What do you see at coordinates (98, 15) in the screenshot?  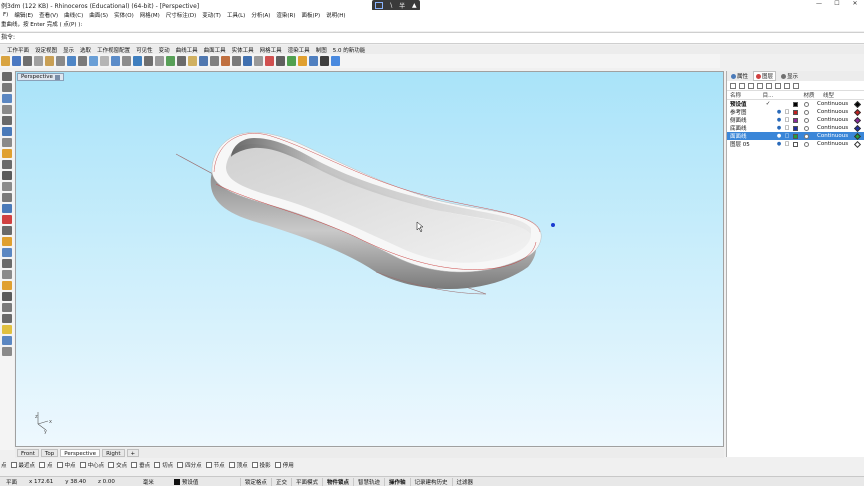 I see `menu-item: 曲面(S)` at bounding box center [98, 15].